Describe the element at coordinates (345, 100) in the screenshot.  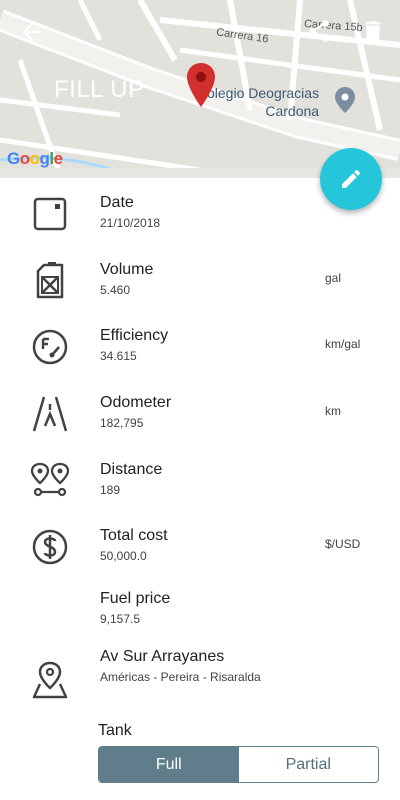
I see `place-marker-icon` at that location.